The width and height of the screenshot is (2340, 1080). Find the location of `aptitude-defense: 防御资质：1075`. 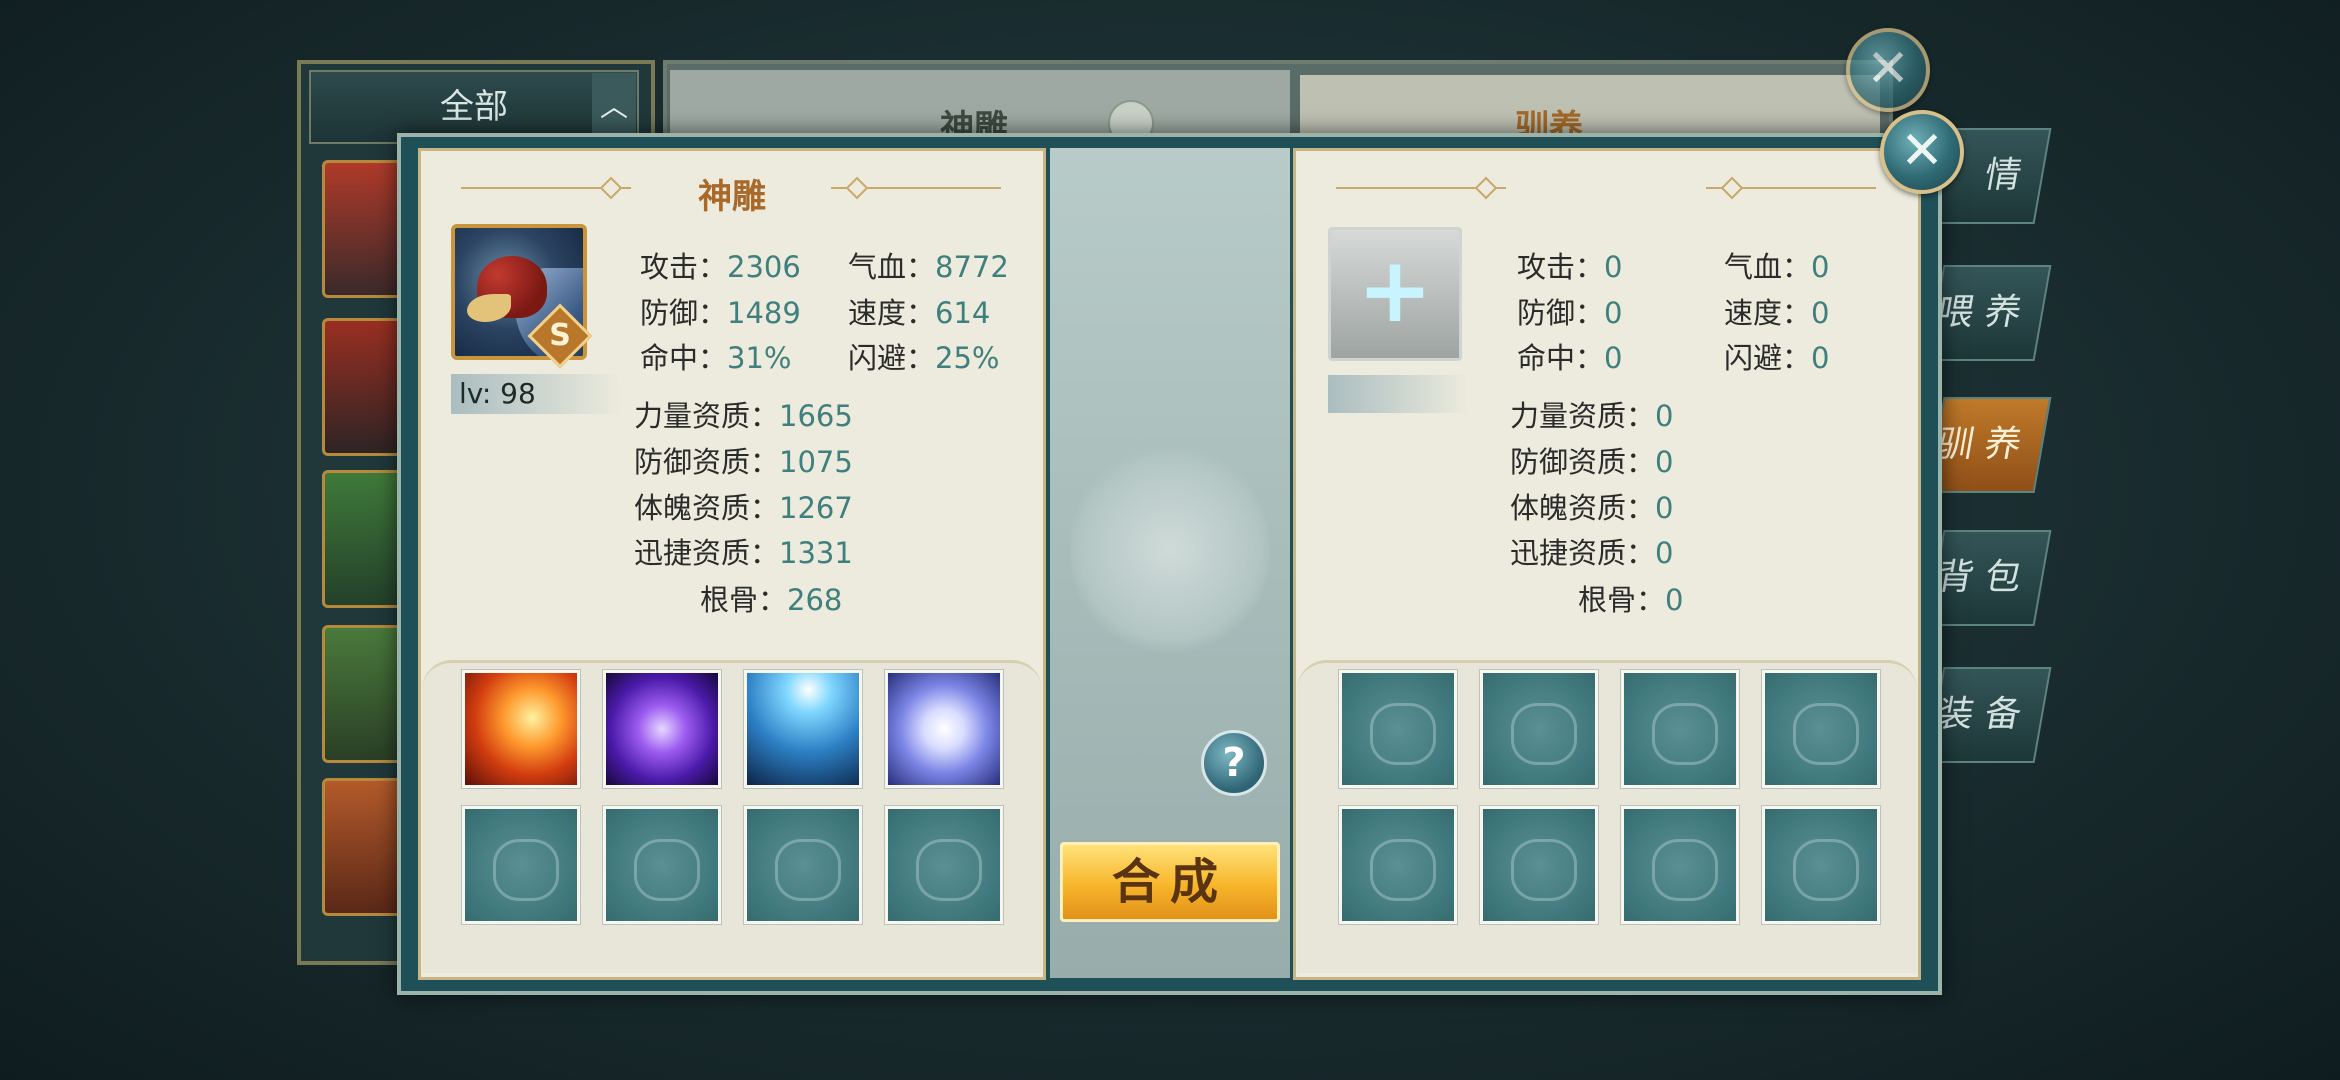

aptitude-defense: 防御资质：1075 is located at coordinates (743, 462).